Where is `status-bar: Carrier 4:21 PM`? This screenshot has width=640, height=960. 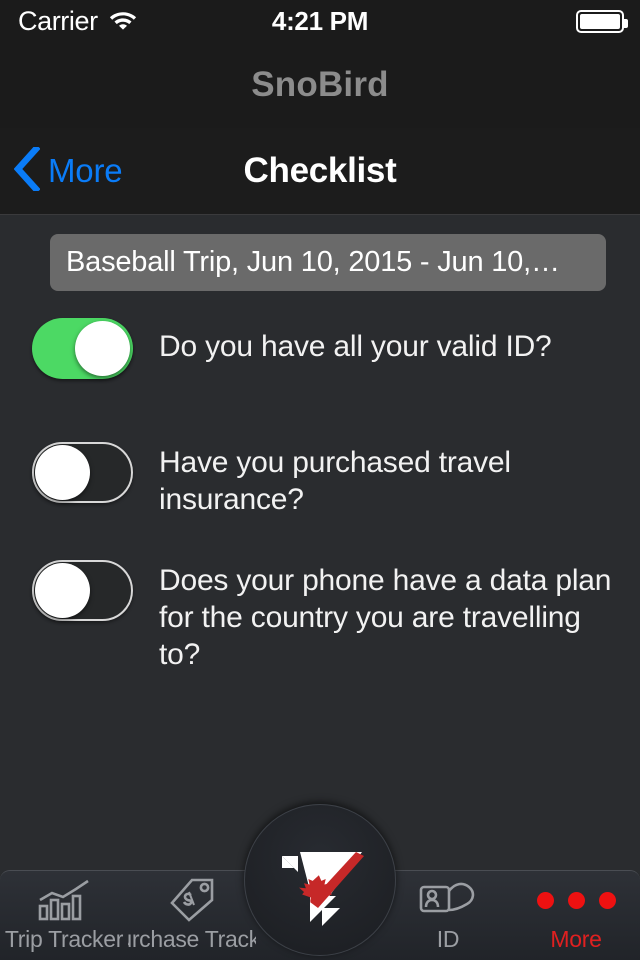
status-bar: Carrier 4:21 PM is located at coordinates (320, 21).